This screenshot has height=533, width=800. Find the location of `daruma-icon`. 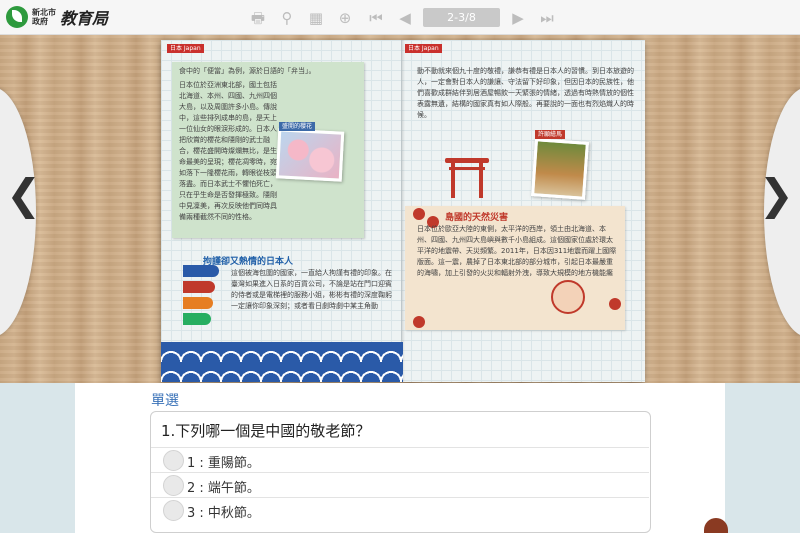

daruma-icon is located at coordinates (568, 297).